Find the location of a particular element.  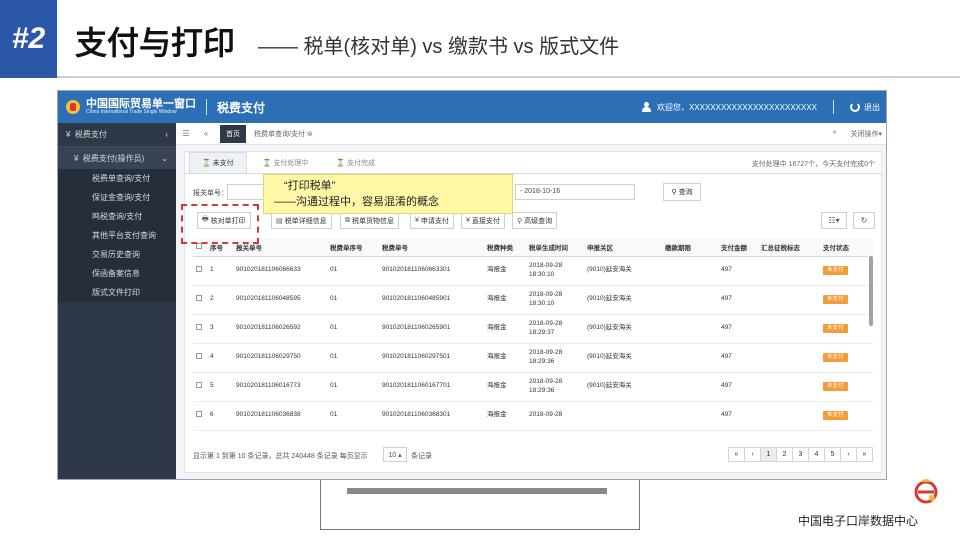

module-title: 税费支付 is located at coordinates (241, 107).